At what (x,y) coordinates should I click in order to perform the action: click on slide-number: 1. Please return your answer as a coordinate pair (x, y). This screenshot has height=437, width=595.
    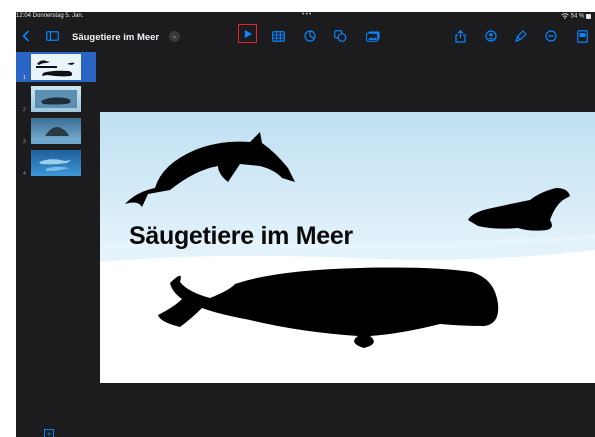
    Looking at the image, I should click on (24, 78).